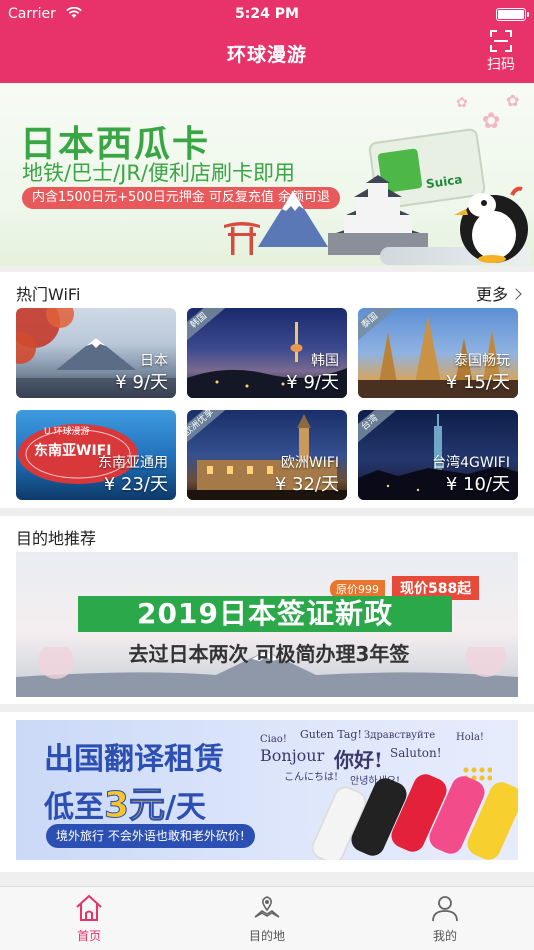 This screenshot has height=950, width=534. Describe the element at coordinates (186, 807) in the screenshot. I see `price-suffix: /天` at that location.